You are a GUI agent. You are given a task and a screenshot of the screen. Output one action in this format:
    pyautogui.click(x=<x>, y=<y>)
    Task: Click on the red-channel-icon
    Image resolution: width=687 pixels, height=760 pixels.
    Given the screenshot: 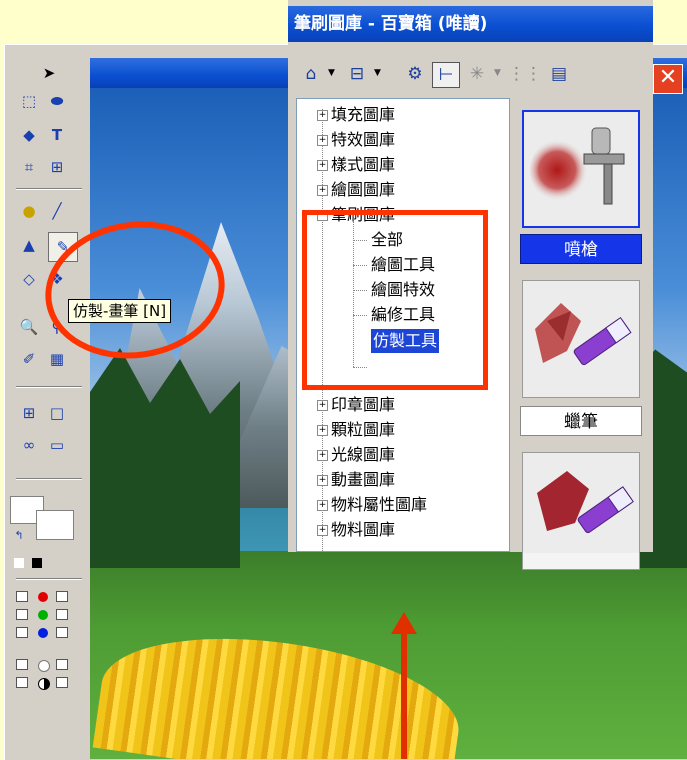 What is the action you would take?
    pyautogui.click(x=43, y=597)
    